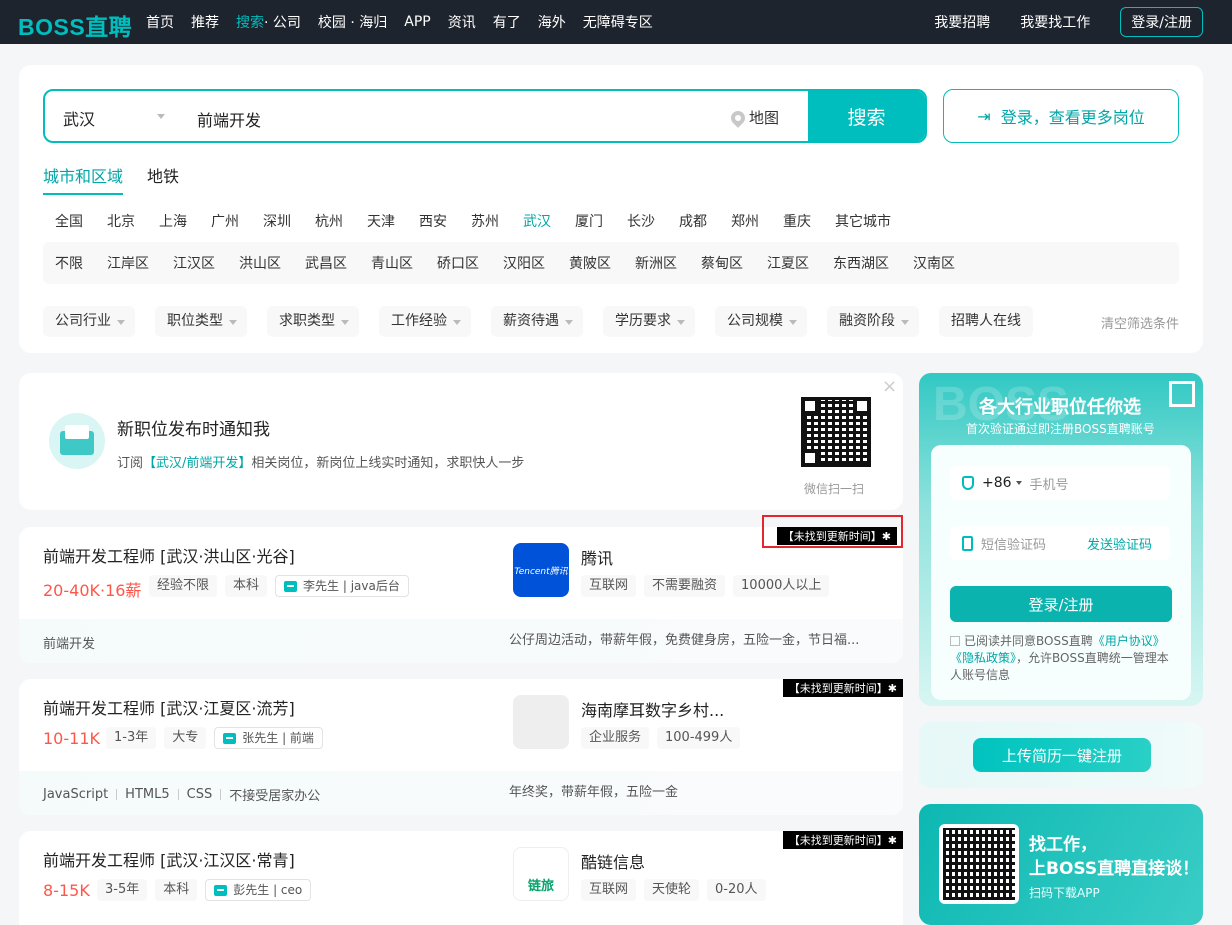  Describe the element at coordinates (173, 221) in the screenshot. I see `city-item: 上海` at that location.